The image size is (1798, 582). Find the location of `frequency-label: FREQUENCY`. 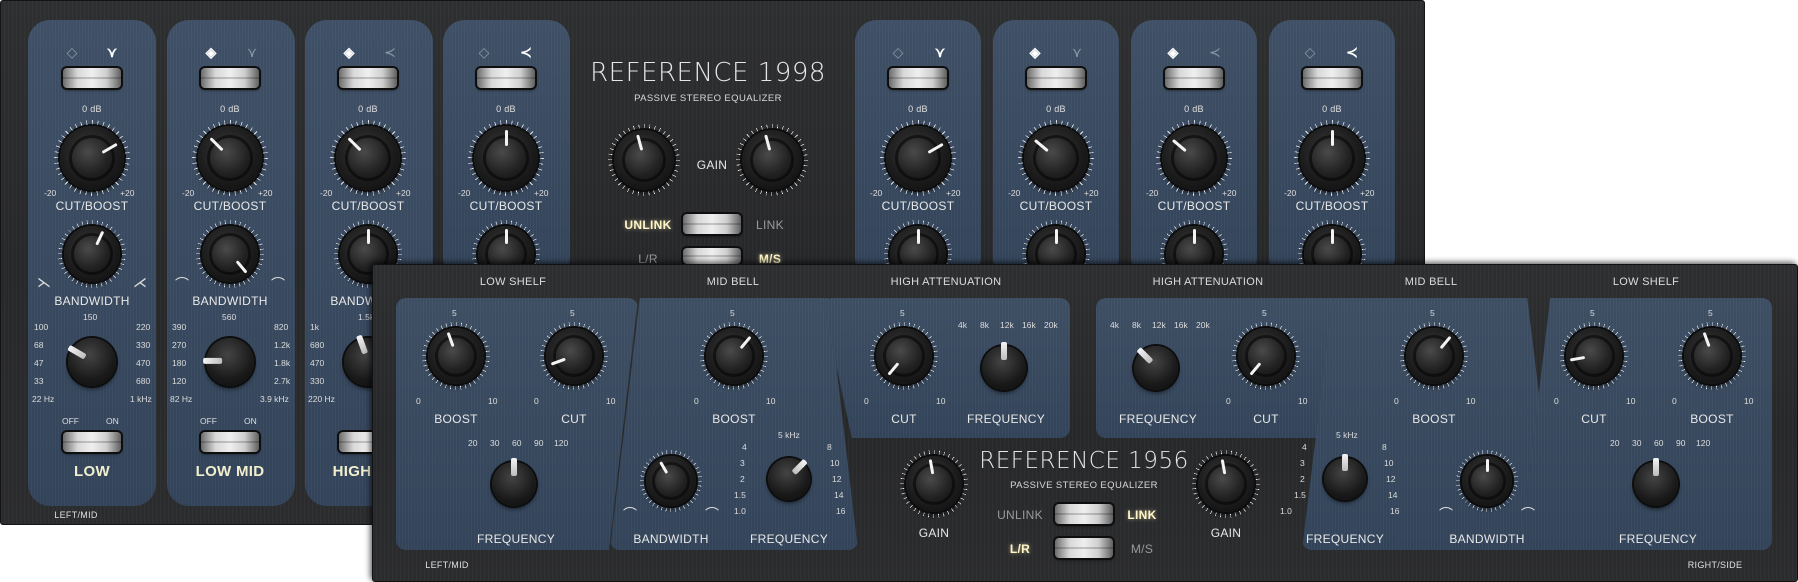

frequency-label: FREQUENCY is located at coordinates (1345, 539).